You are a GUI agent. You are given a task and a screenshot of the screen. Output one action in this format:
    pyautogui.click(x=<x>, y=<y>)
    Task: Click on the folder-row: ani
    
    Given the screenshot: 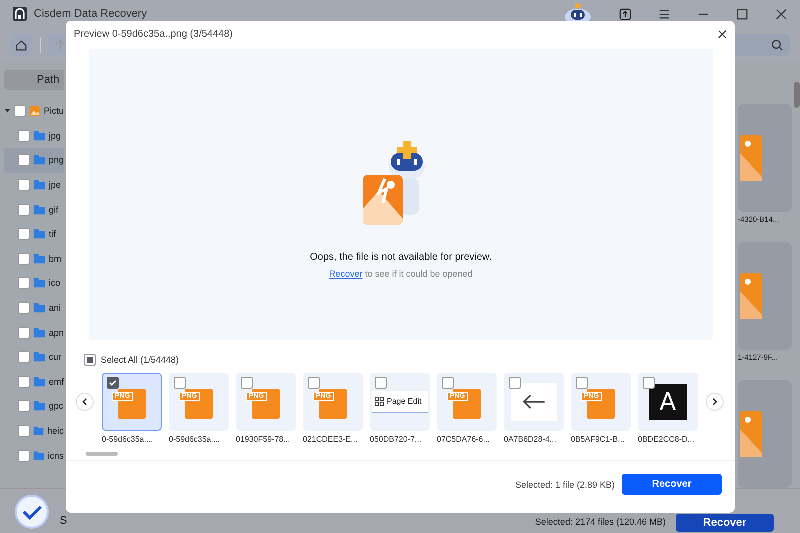 What is the action you would take?
    pyautogui.click(x=34, y=308)
    